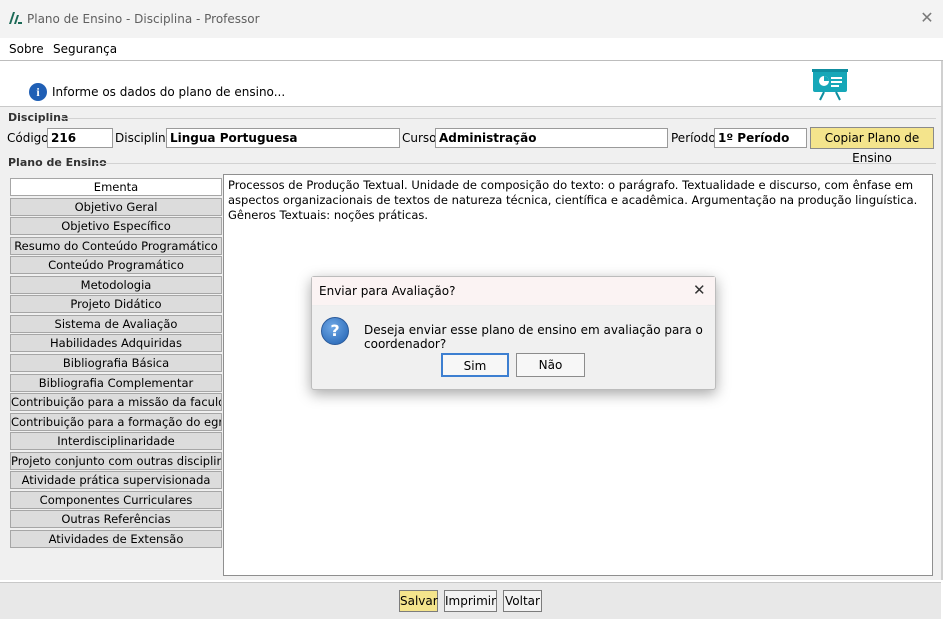 This screenshot has height=620, width=943. What do you see at coordinates (498, 118) in the screenshot?
I see `disciplina-separator` at bounding box center [498, 118].